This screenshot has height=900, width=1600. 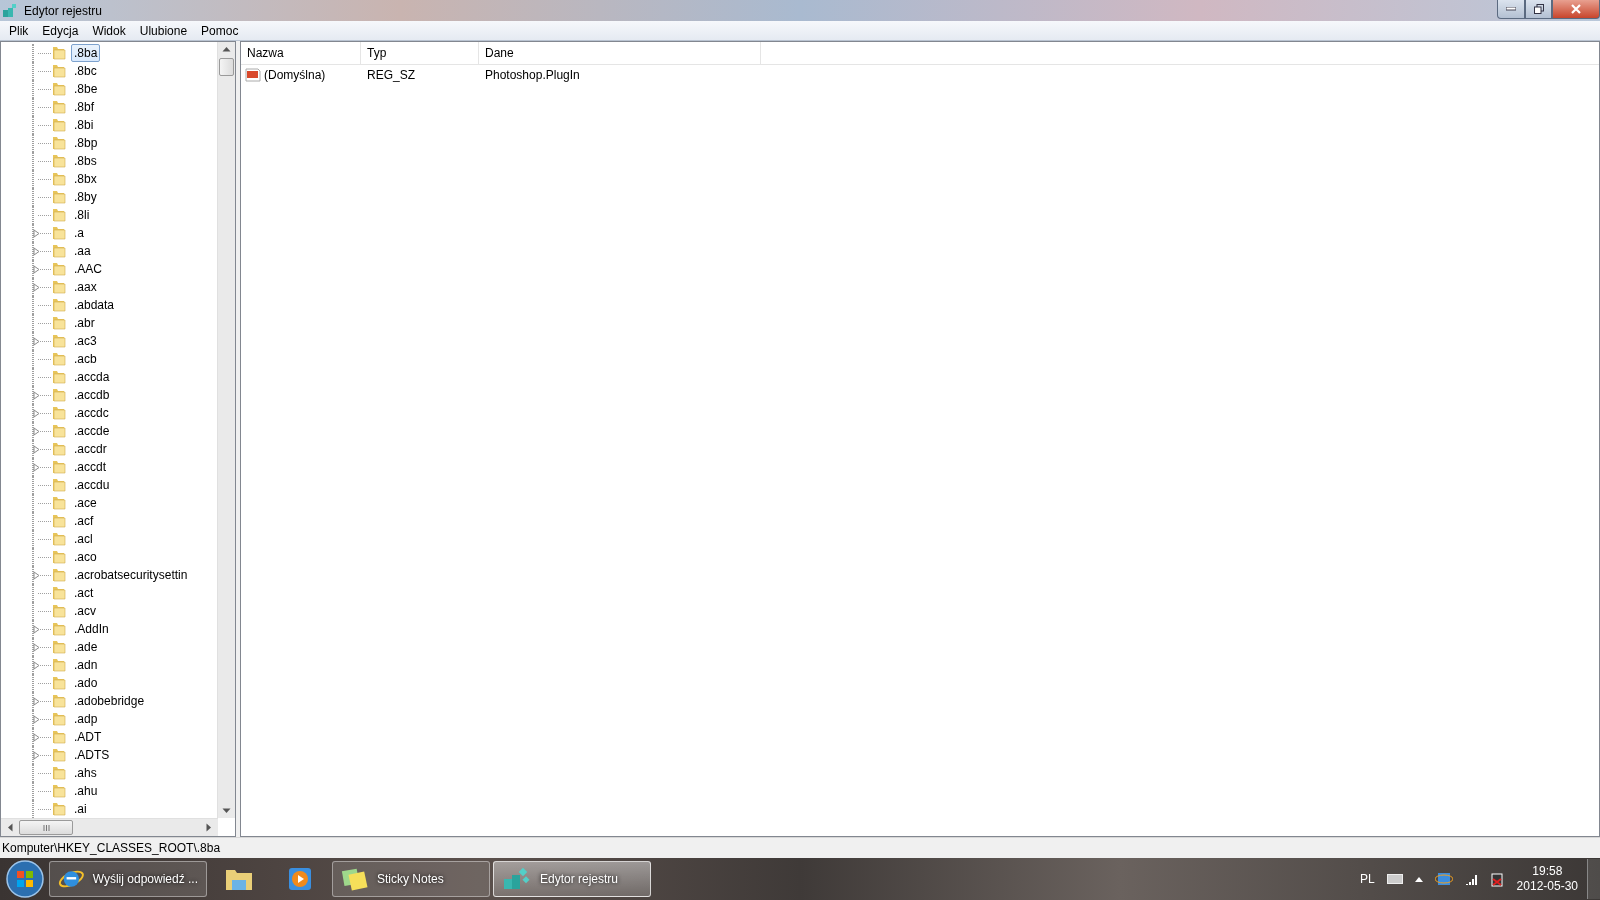 What do you see at coordinates (10, 827) in the screenshot?
I see `scroll-left-icon` at bounding box center [10, 827].